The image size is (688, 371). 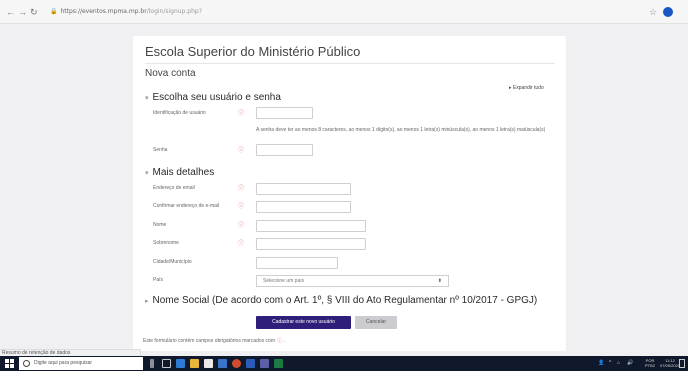 I want to click on section-account-header: ▾ Escolha seu usuário e senha, so click(x=213, y=97).